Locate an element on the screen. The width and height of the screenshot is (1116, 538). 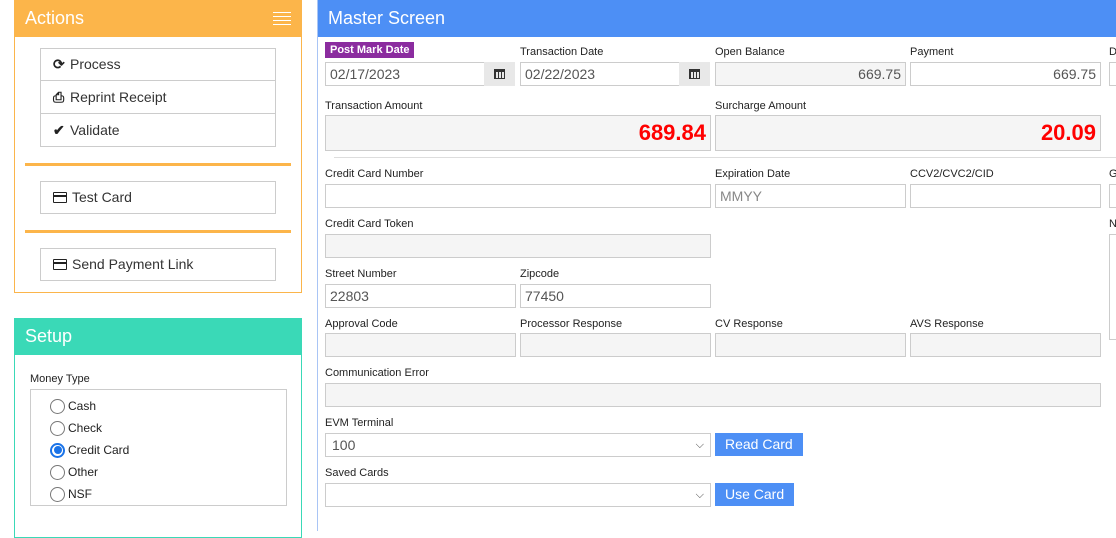
processor-response-field is located at coordinates (615, 345).